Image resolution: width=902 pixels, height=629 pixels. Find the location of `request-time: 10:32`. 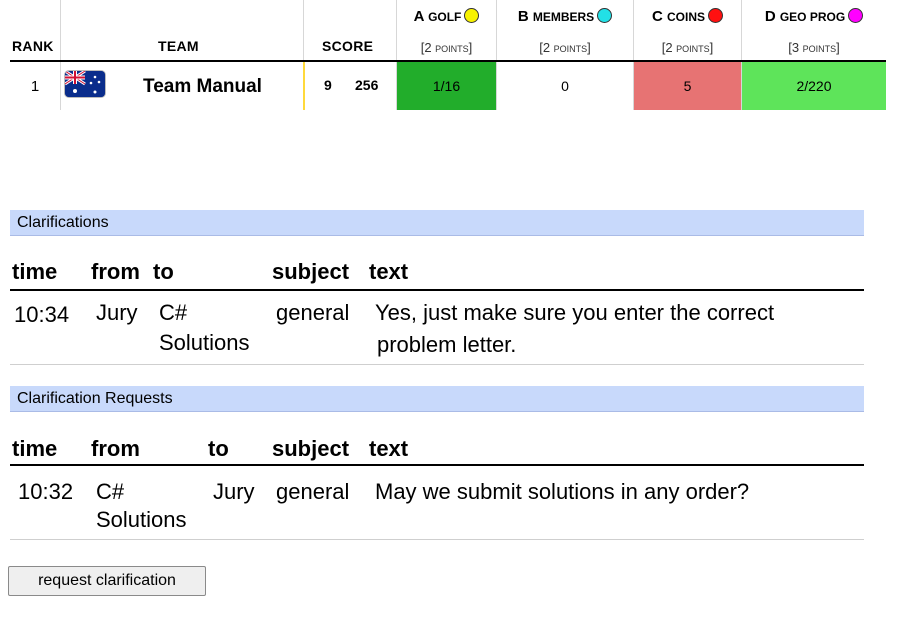

request-time: 10:32 is located at coordinates (46, 491).